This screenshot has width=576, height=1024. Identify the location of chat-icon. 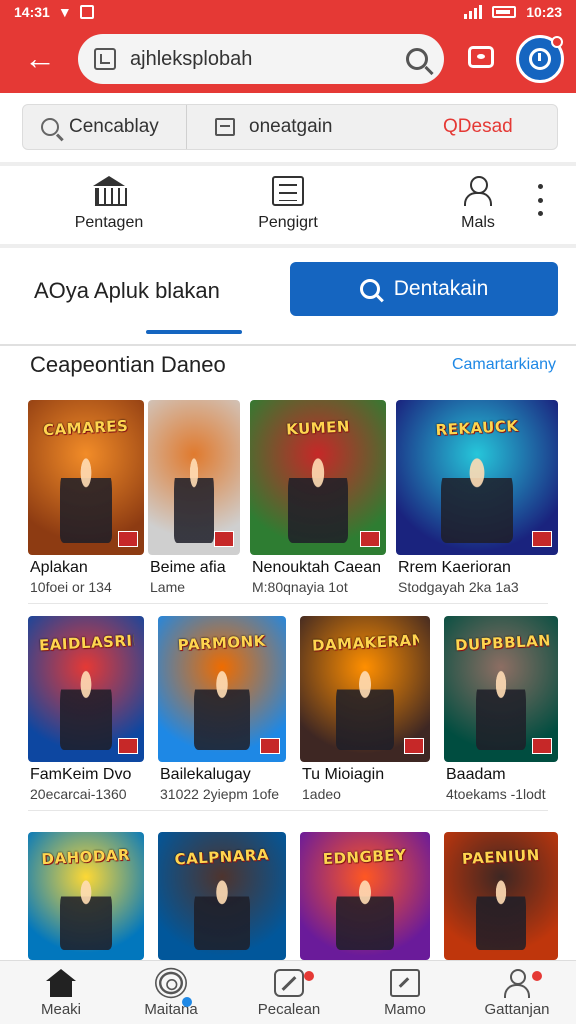
(481, 57).